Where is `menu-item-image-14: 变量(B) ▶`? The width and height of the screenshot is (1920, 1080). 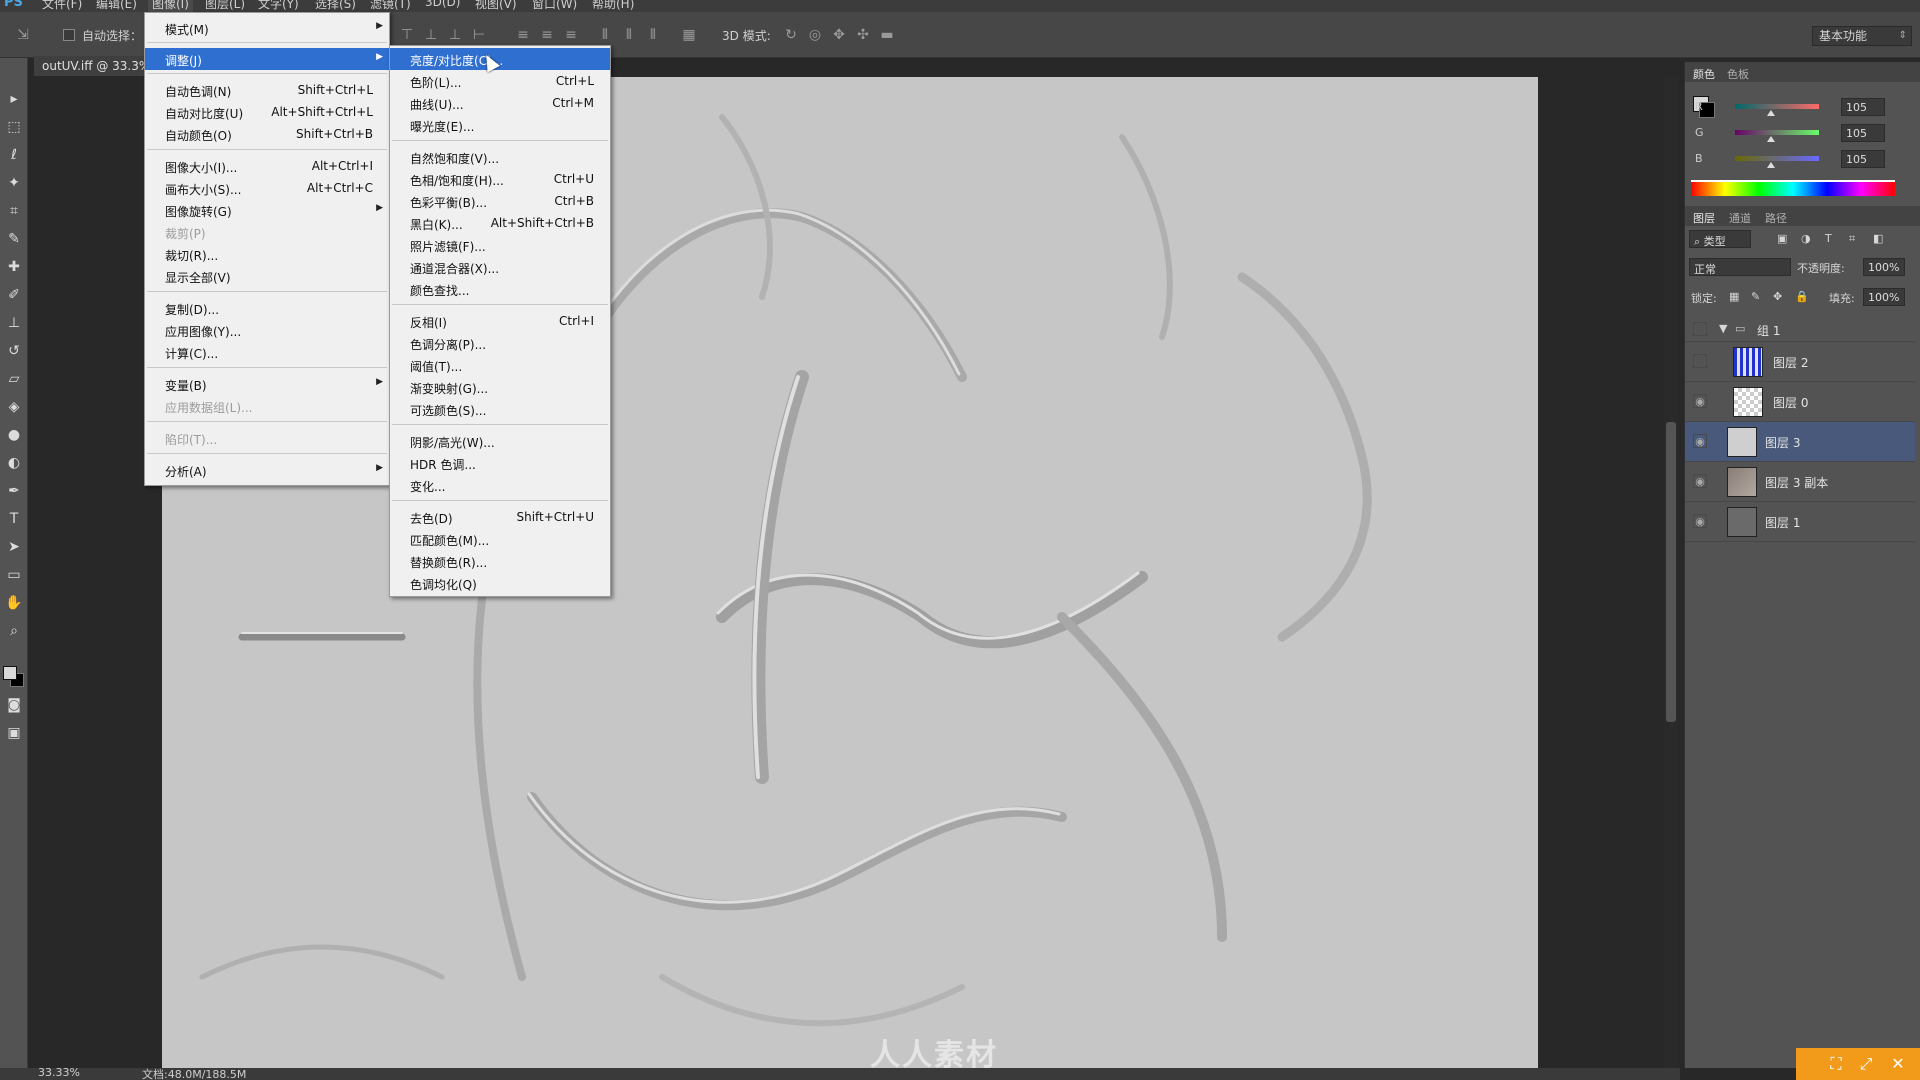 menu-item-image-14: 变量(B) ▶ is located at coordinates (267, 384).